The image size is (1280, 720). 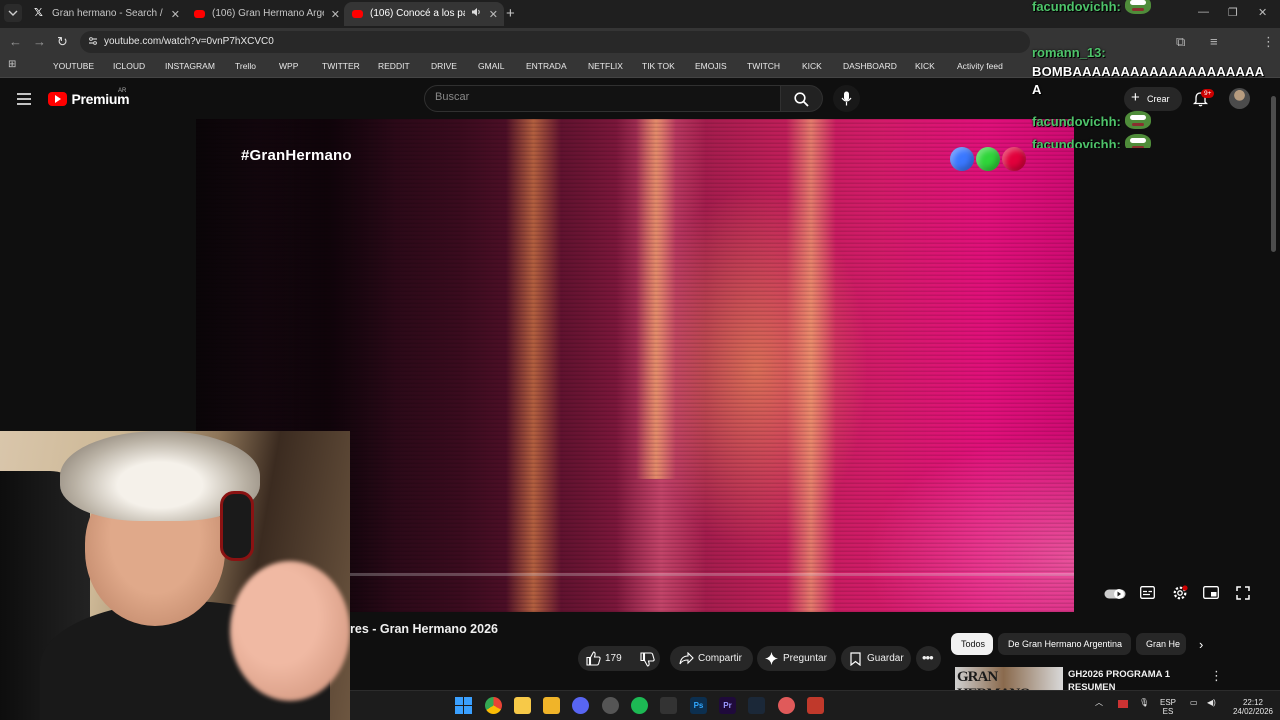 What do you see at coordinates (476, 13) in the screenshot?
I see `speaker-icon` at bounding box center [476, 13].